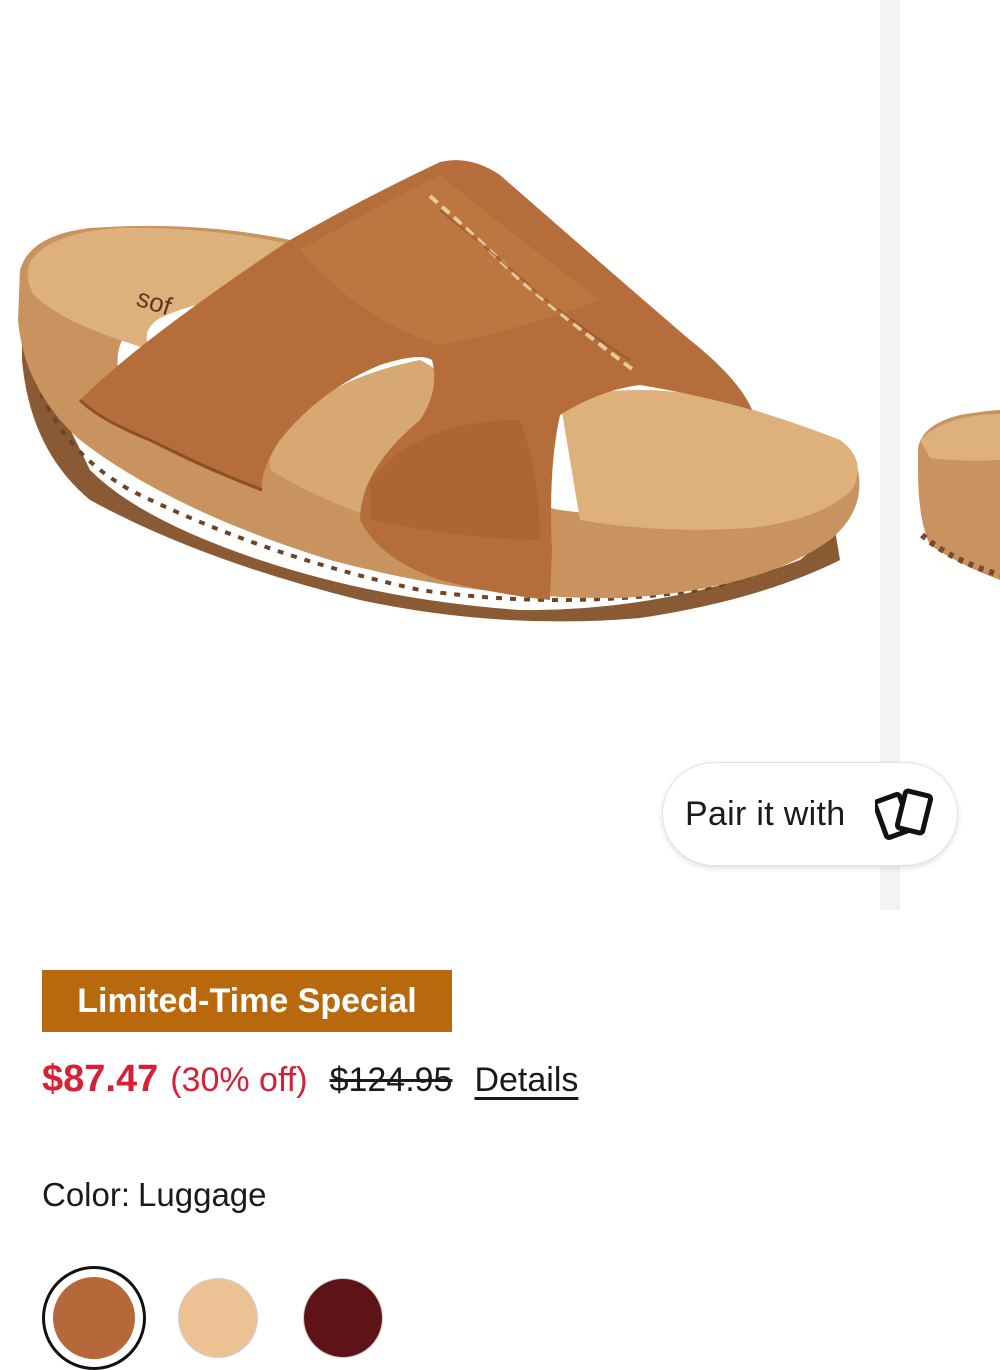 The height and width of the screenshot is (1370, 1000). I want to click on pair-it-with-label: Pair it with, so click(765, 813).